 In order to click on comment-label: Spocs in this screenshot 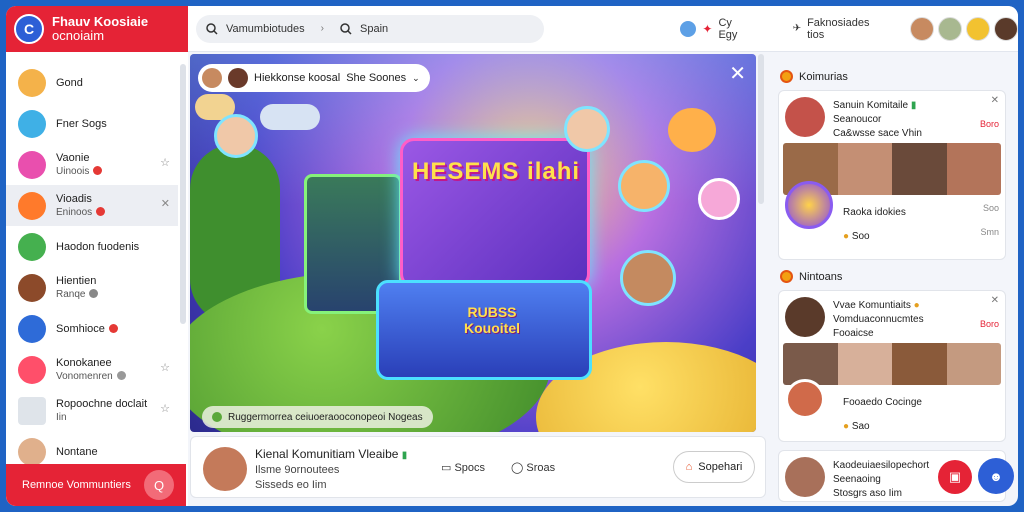, I will do `click(470, 468)`.